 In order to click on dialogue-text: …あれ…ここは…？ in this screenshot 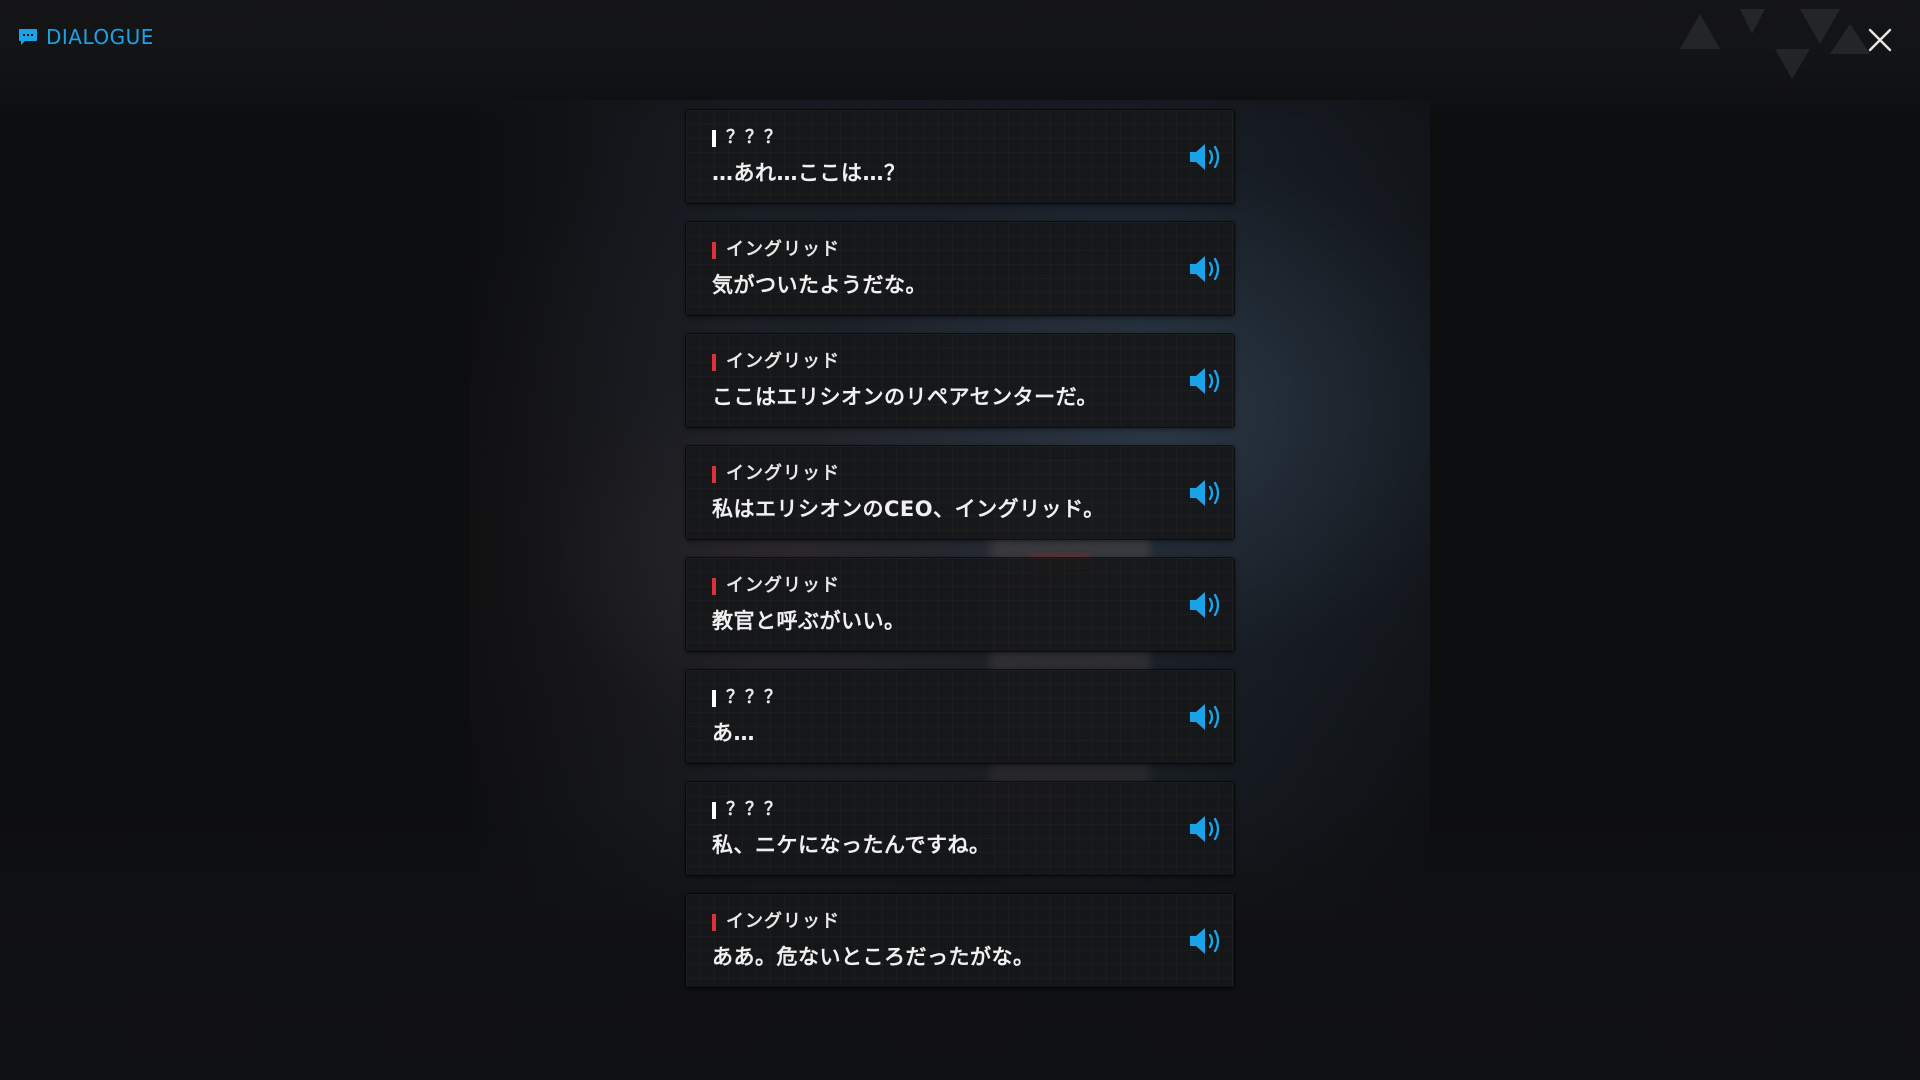, I will do `click(809, 173)`.